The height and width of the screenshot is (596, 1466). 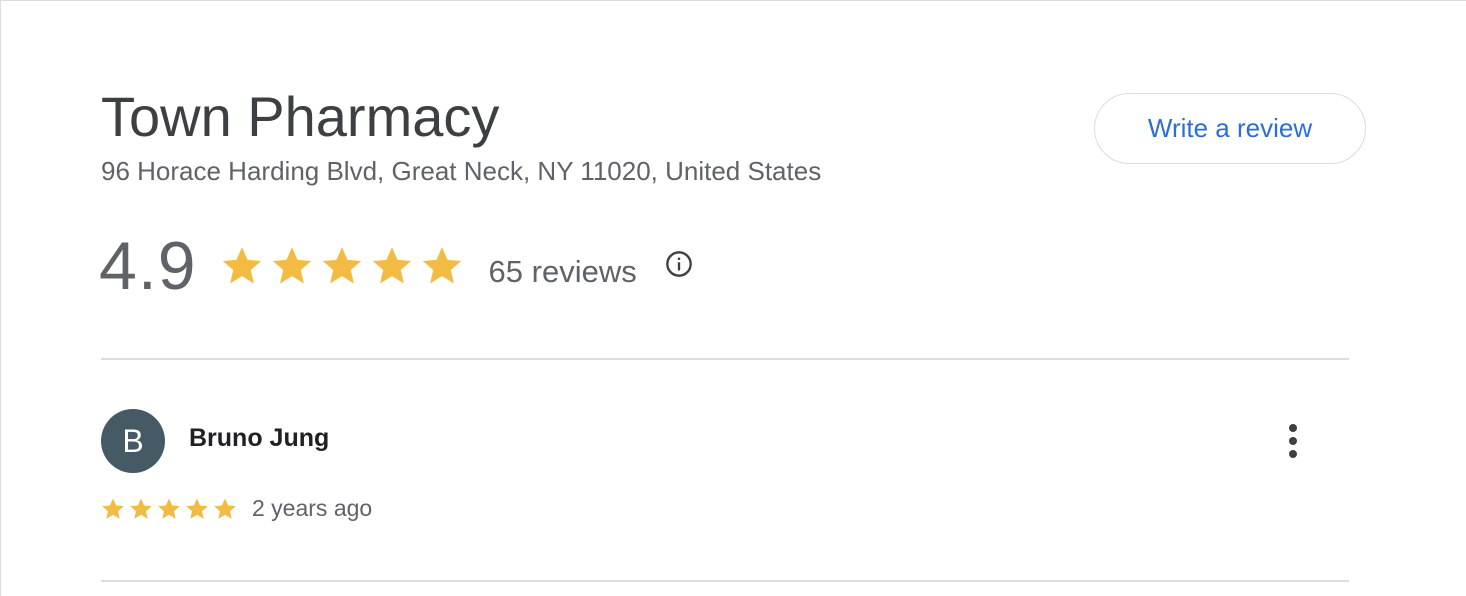 I want to click on review-meta: 2 years ago, so click(x=236, y=508).